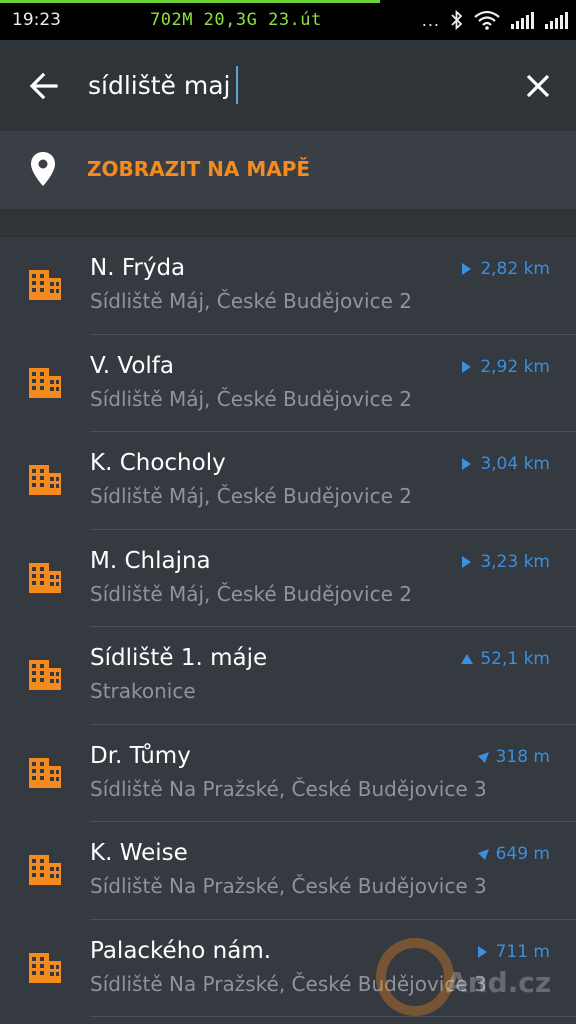  What do you see at coordinates (515, 366) in the screenshot?
I see `distance-value: 2,92 km` at bounding box center [515, 366].